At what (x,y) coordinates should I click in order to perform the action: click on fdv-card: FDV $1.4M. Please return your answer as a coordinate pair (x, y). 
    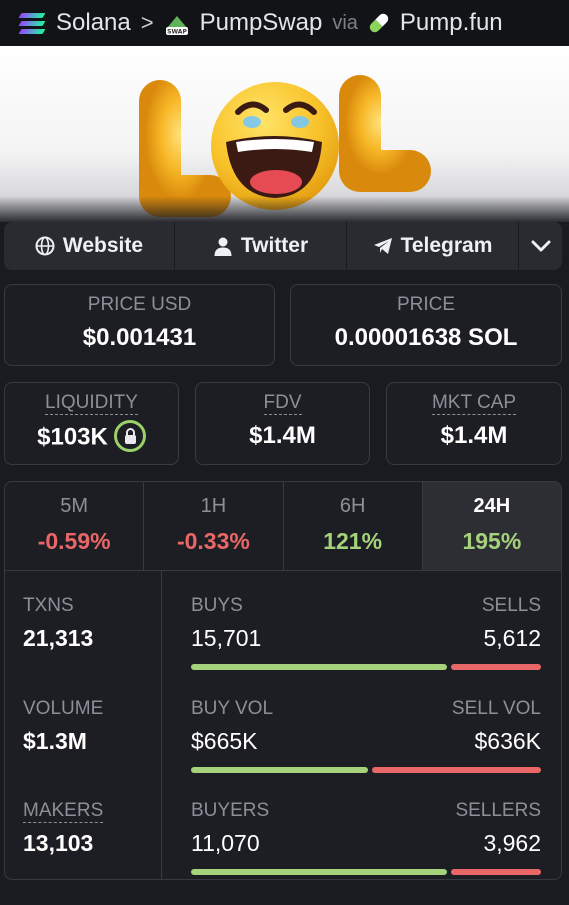
    Looking at the image, I should click on (282, 423).